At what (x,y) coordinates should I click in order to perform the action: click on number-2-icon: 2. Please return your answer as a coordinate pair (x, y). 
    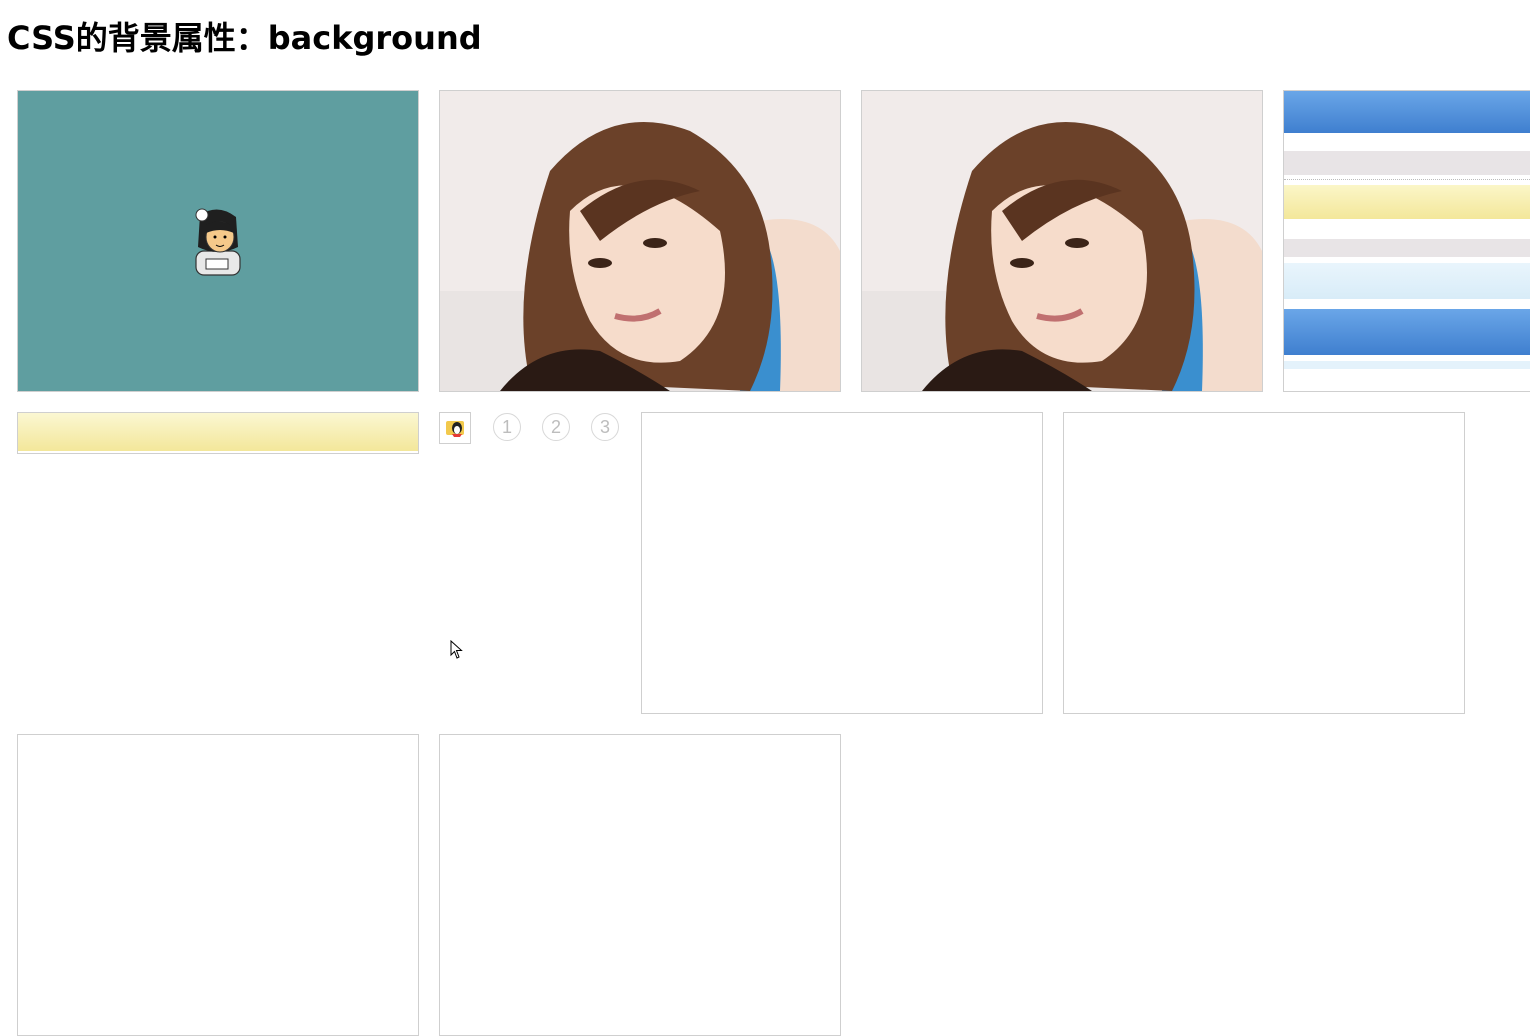
    Looking at the image, I should click on (556, 427).